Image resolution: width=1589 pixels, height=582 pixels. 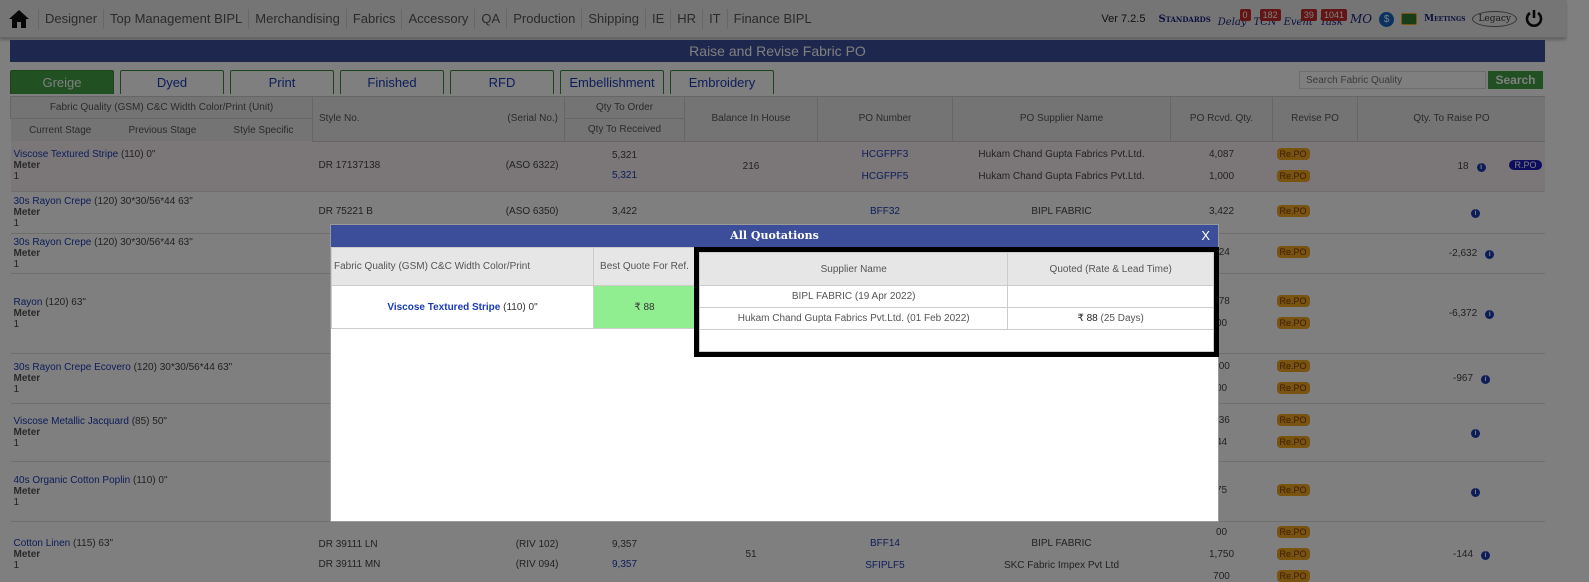 I want to click on best-quote-value: ₹ 88, so click(x=644, y=307).